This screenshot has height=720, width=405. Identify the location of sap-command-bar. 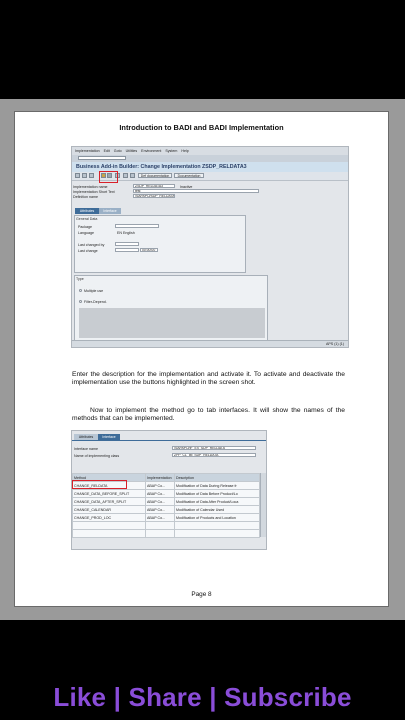
(210, 158).